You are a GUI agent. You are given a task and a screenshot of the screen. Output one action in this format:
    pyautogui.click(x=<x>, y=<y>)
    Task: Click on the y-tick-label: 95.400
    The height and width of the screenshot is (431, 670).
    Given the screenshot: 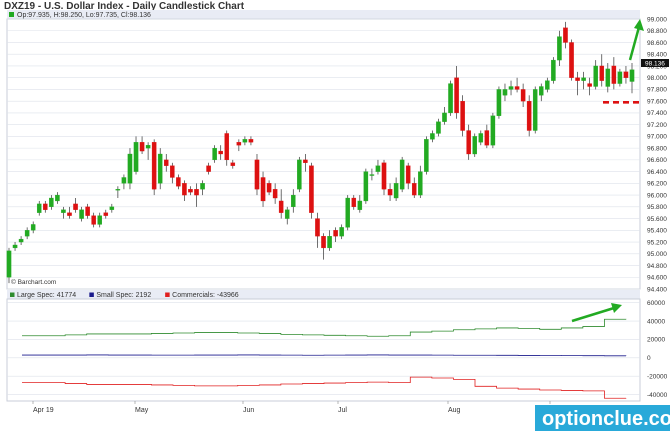 What is the action you would take?
    pyautogui.click(x=657, y=231)
    